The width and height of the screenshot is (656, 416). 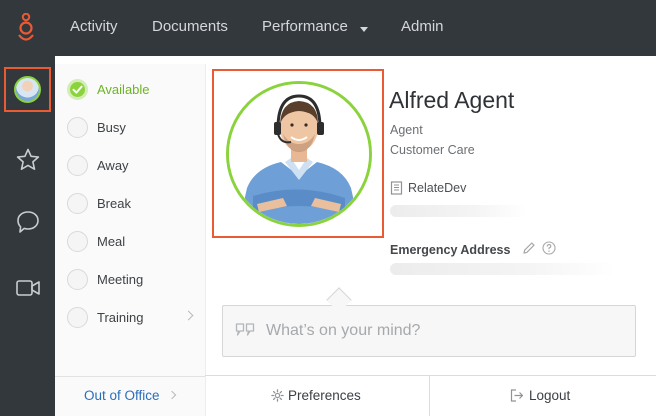 What do you see at coordinates (205, 240) in the screenshot?
I see `panel-divider` at bounding box center [205, 240].